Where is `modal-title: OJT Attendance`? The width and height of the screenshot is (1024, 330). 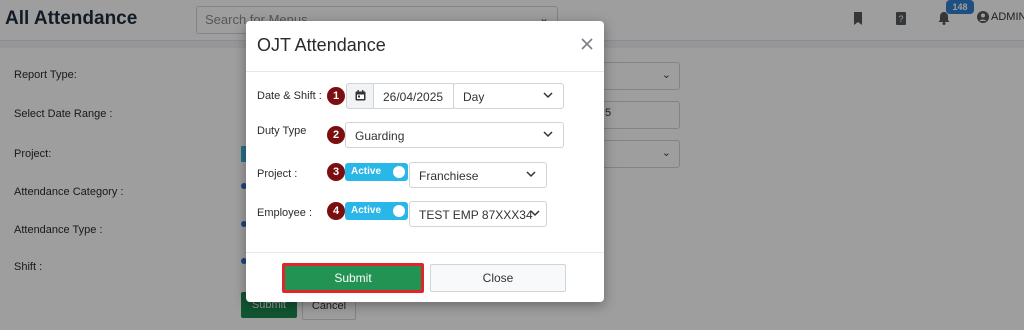
modal-title: OJT Attendance is located at coordinates (321, 45).